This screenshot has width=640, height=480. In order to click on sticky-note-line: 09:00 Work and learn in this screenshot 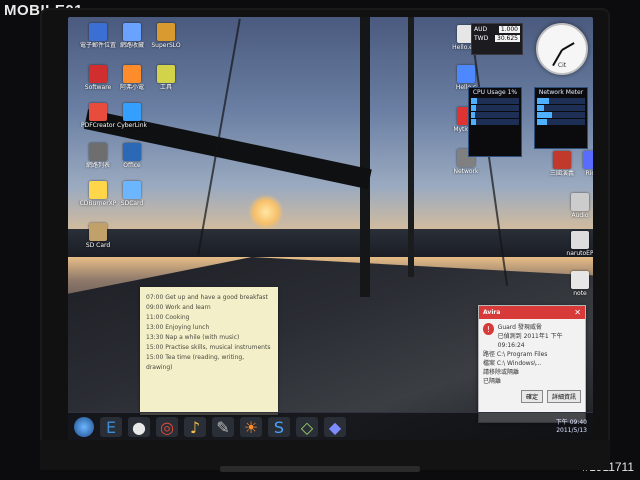, I will do `click(178, 307)`.